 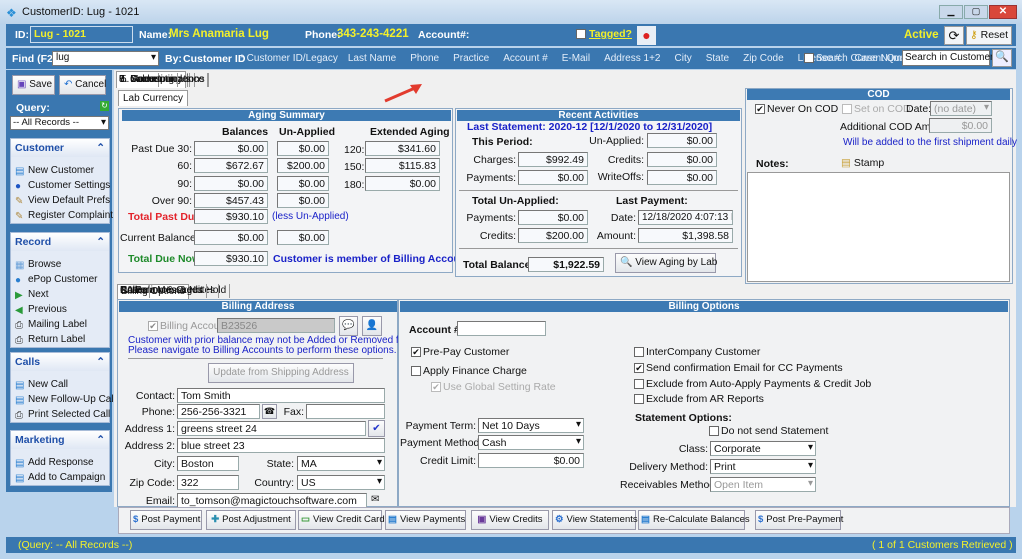 What do you see at coordinates (961, 108) in the screenshot?
I see `cod-date-select: (no date)` at bounding box center [961, 108].